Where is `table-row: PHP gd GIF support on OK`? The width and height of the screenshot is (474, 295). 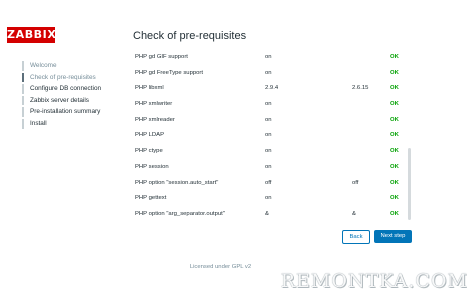
table-row: PHP gd GIF support on OK is located at coordinates (269, 58).